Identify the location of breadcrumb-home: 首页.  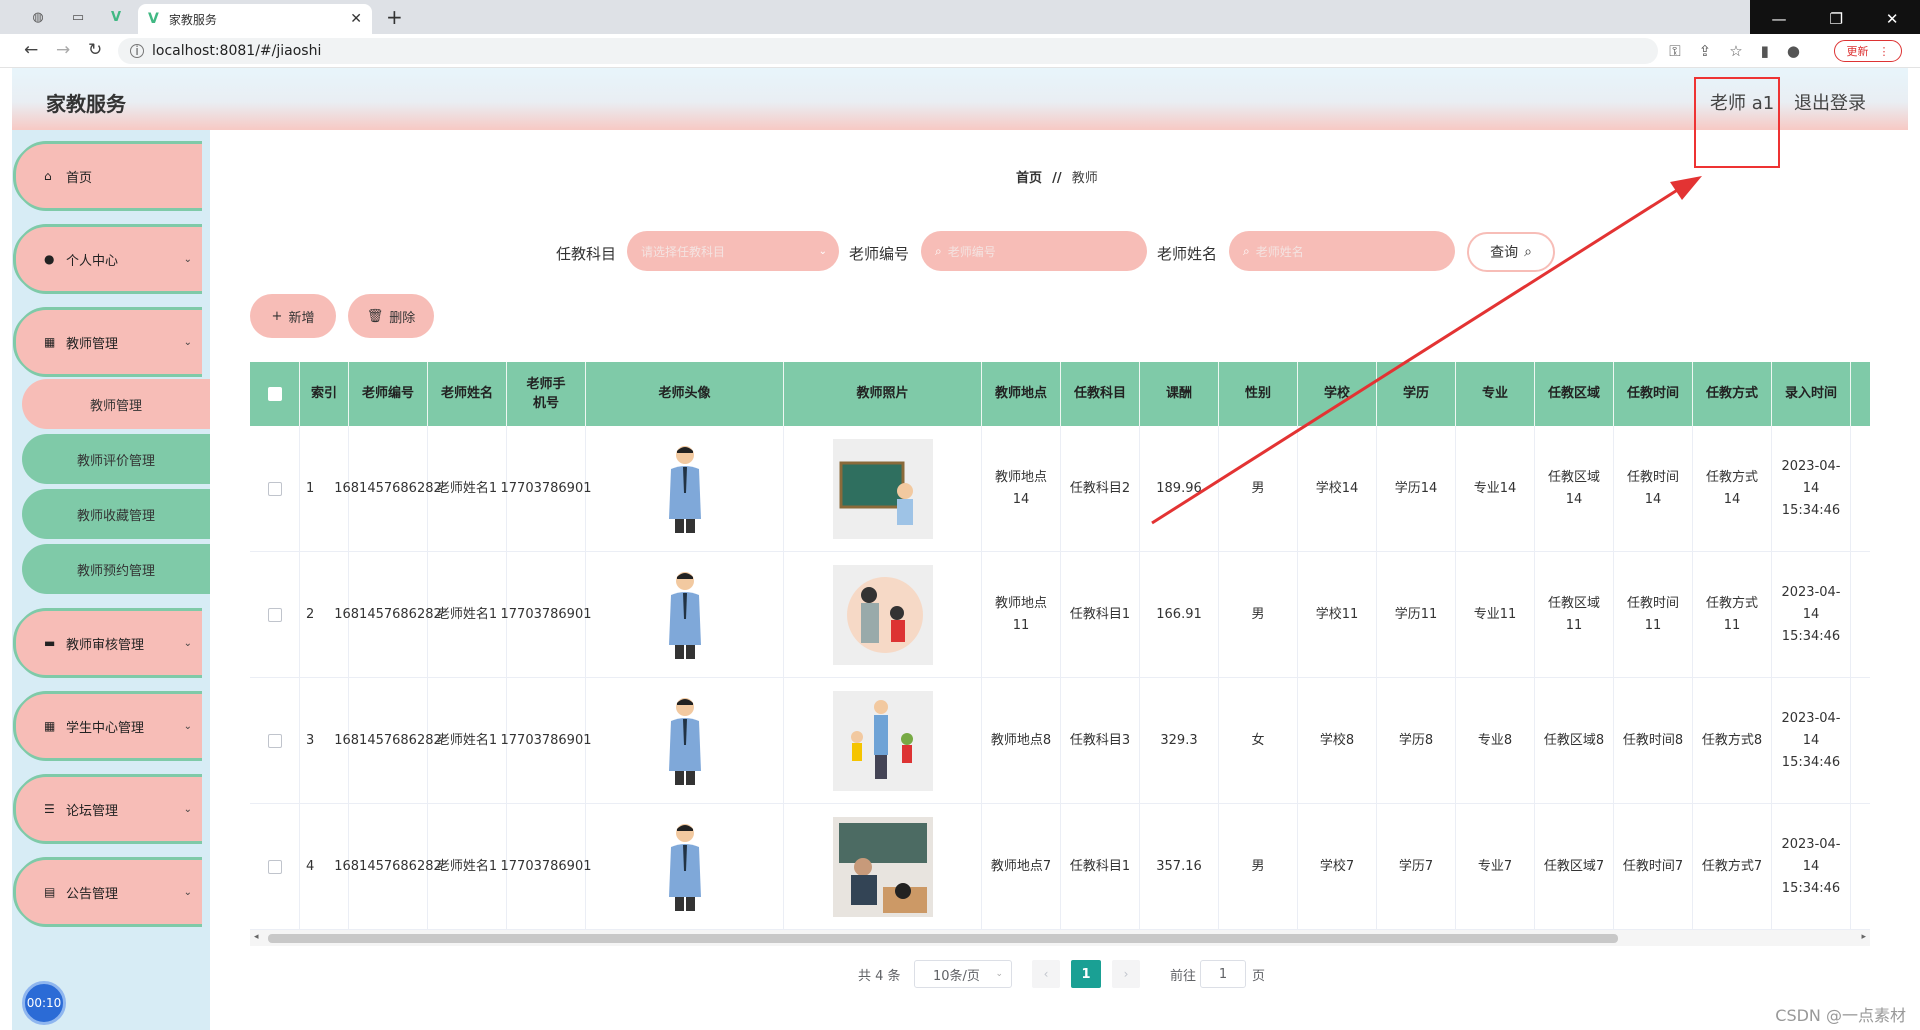
(1029, 178).